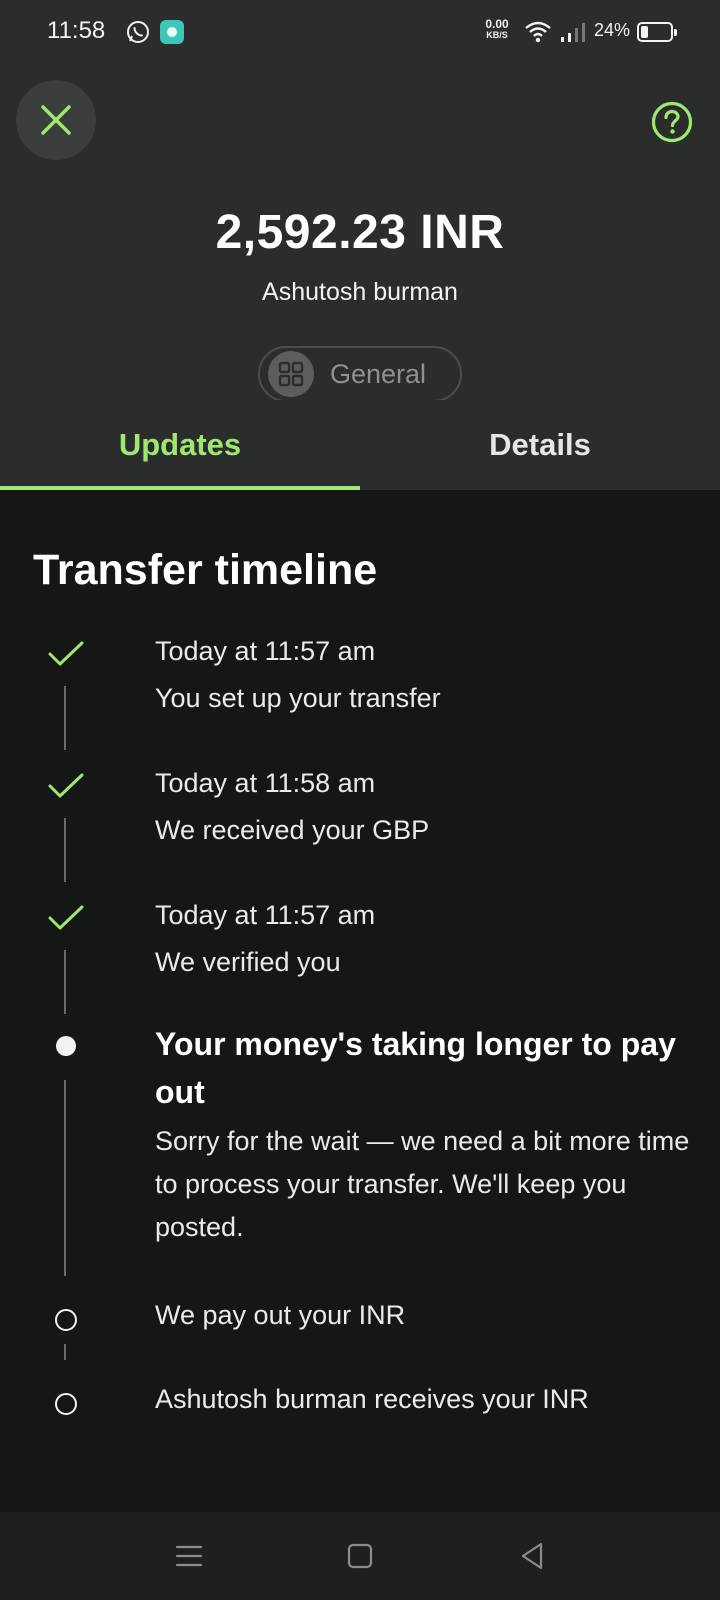 Image resolution: width=720 pixels, height=1600 pixels. Describe the element at coordinates (180, 445) in the screenshot. I see `tab-updates: Updates` at that location.